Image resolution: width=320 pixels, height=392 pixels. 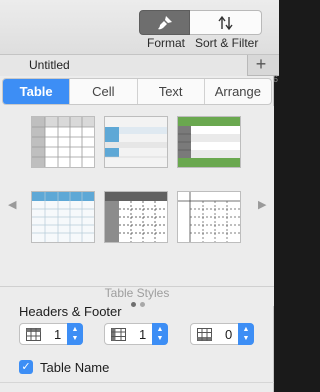 I want to click on page-dots, so click(x=138, y=305).